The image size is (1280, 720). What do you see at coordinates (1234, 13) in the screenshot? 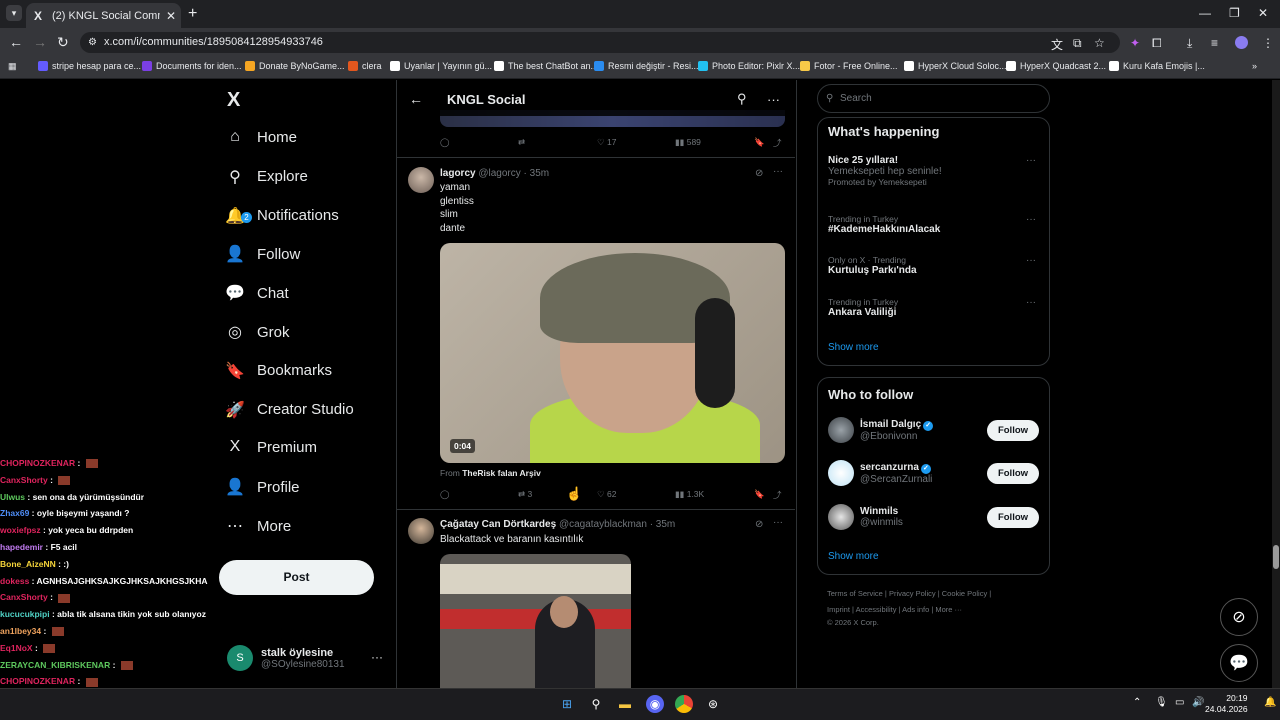
I see `restore-window-button: ❐` at bounding box center [1234, 13].